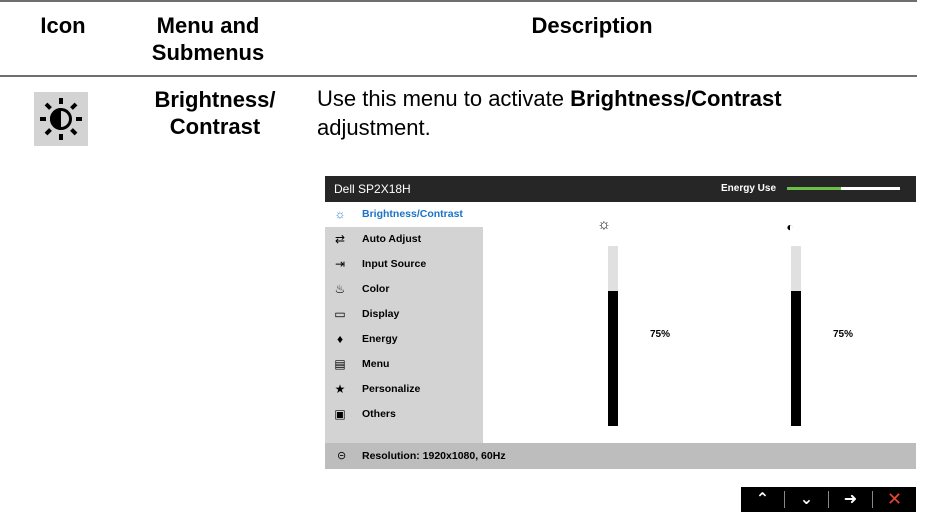 The width and height of the screenshot is (930, 512). What do you see at coordinates (749, 188) in the screenshot?
I see `energy-use-label: Energy Use` at bounding box center [749, 188].